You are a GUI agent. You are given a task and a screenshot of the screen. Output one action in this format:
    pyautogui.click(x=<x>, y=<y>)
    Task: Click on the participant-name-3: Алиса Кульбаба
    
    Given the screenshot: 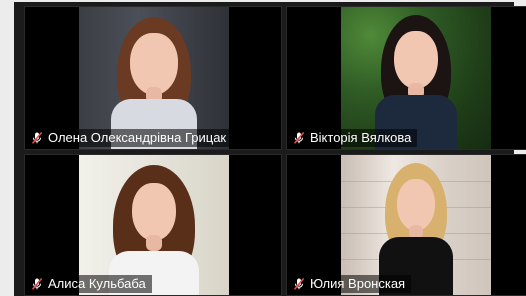 What is the action you would take?
    pyautogui.click(x=97, y=283)
    